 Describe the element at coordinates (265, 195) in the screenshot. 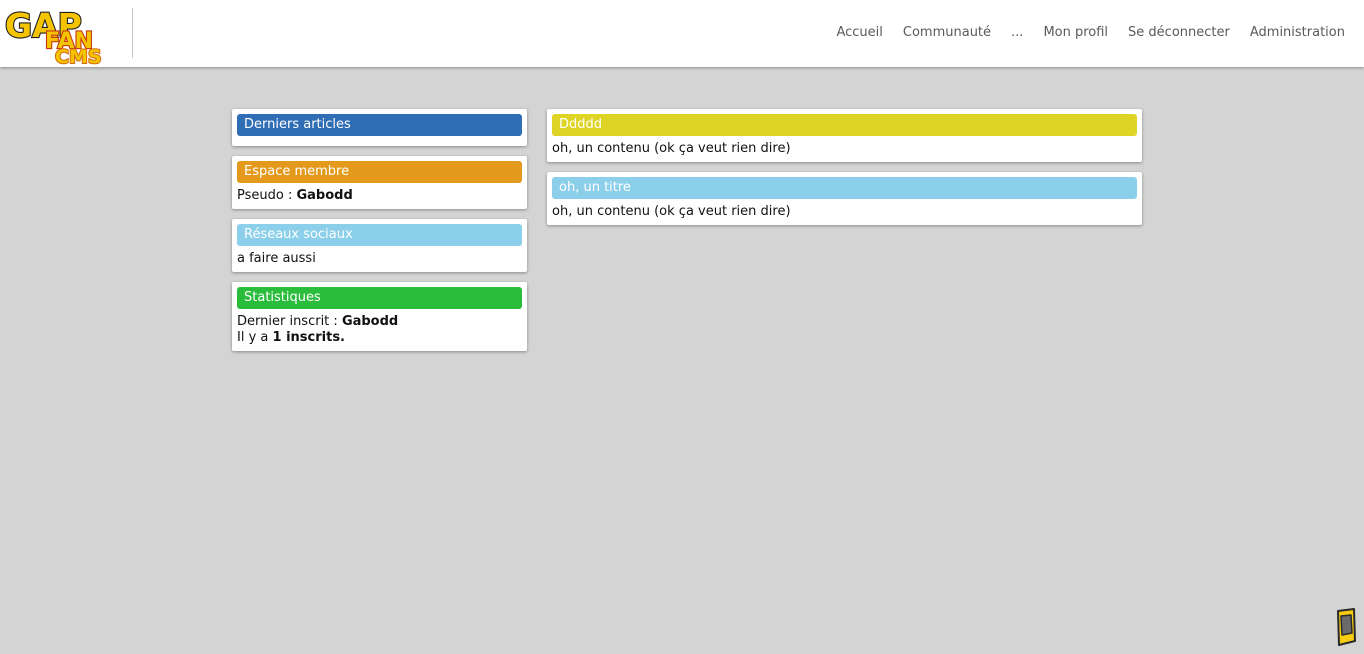

I see `pseudo-label: Pseudo :` at that location.